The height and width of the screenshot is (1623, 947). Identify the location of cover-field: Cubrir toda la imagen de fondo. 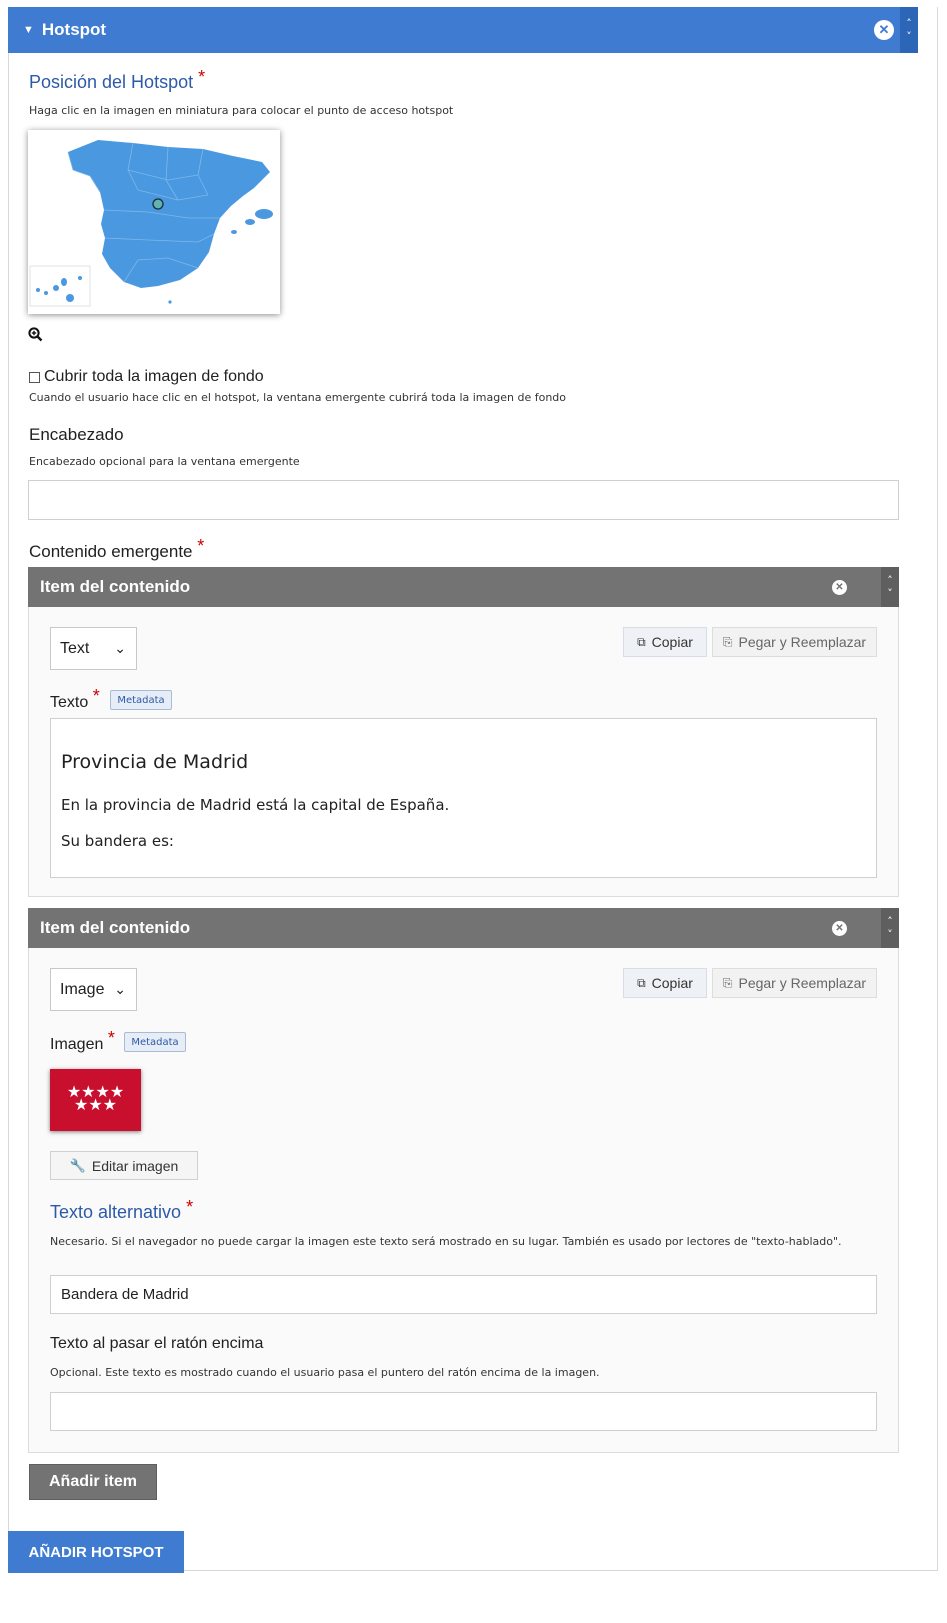
(146, 377).